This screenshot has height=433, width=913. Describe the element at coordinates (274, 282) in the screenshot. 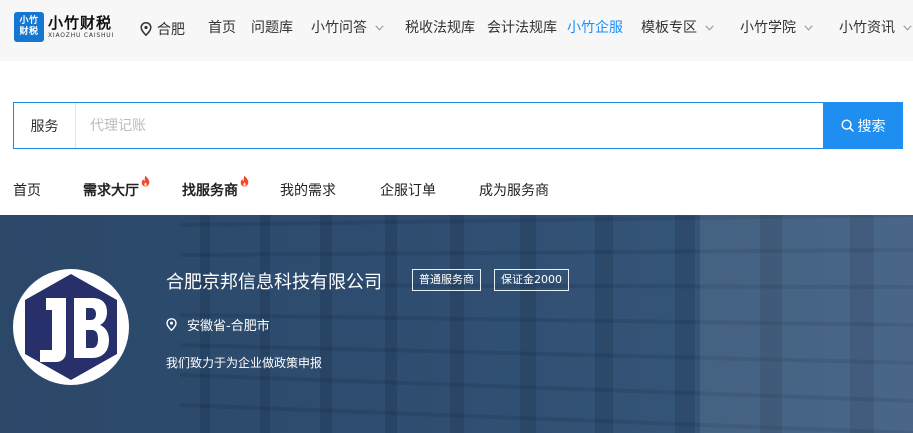

I see `company-name: 合肥京邦信息科技有限公司` at that location.